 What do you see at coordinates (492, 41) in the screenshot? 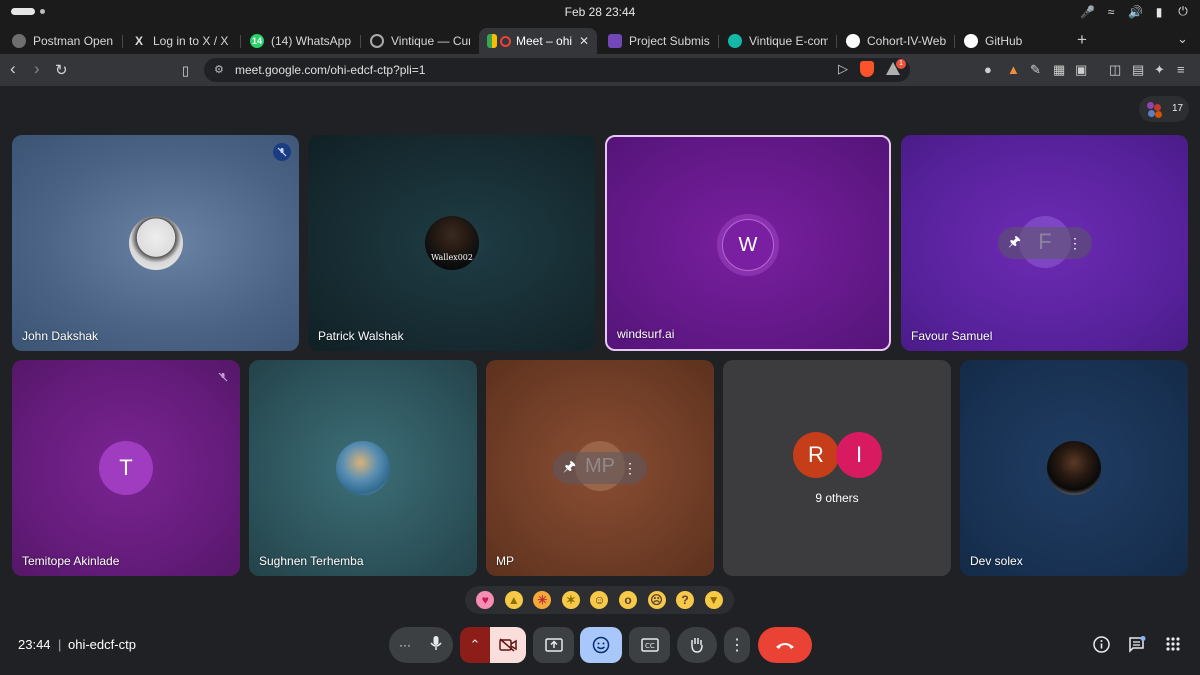
I see `meet-icon` at bounding box center [492, 41].